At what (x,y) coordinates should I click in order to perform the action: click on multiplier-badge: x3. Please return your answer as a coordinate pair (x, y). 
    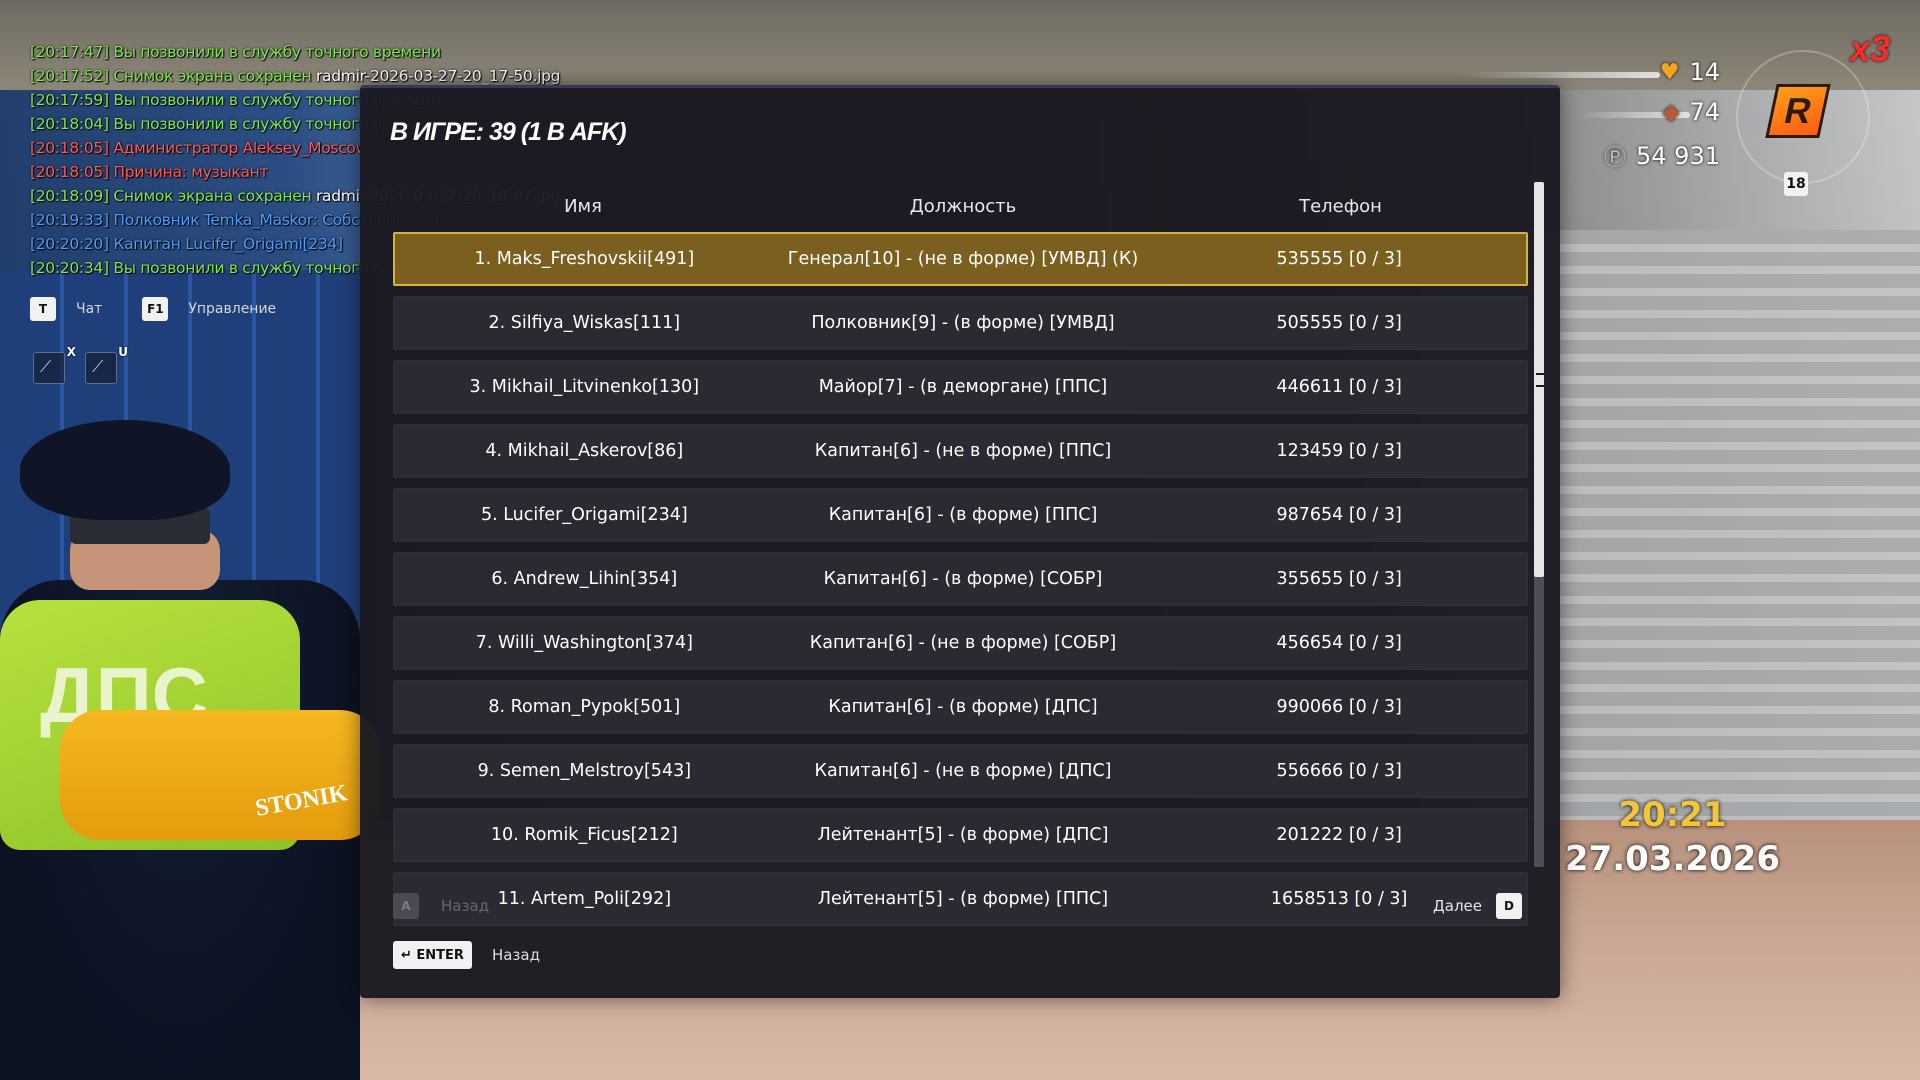
    Looking at the image, I should click on (1869, 48).